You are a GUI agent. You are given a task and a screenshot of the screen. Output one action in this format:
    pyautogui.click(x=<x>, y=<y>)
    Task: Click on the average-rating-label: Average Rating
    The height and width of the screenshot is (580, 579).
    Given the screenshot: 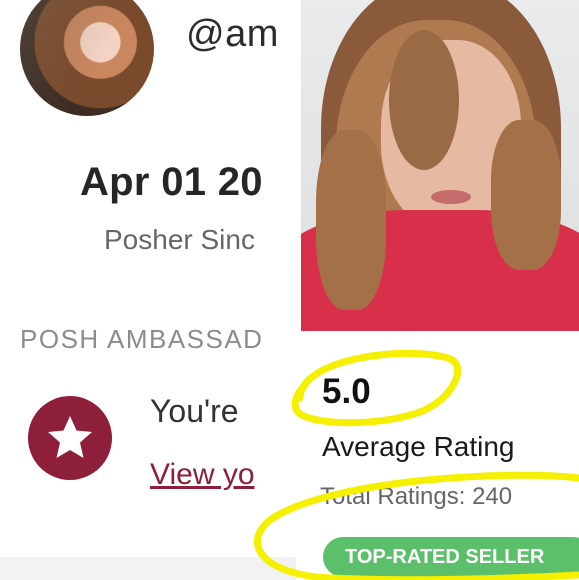 What is the action you would take?
    pyautogui.click(x=418, y=446)
    